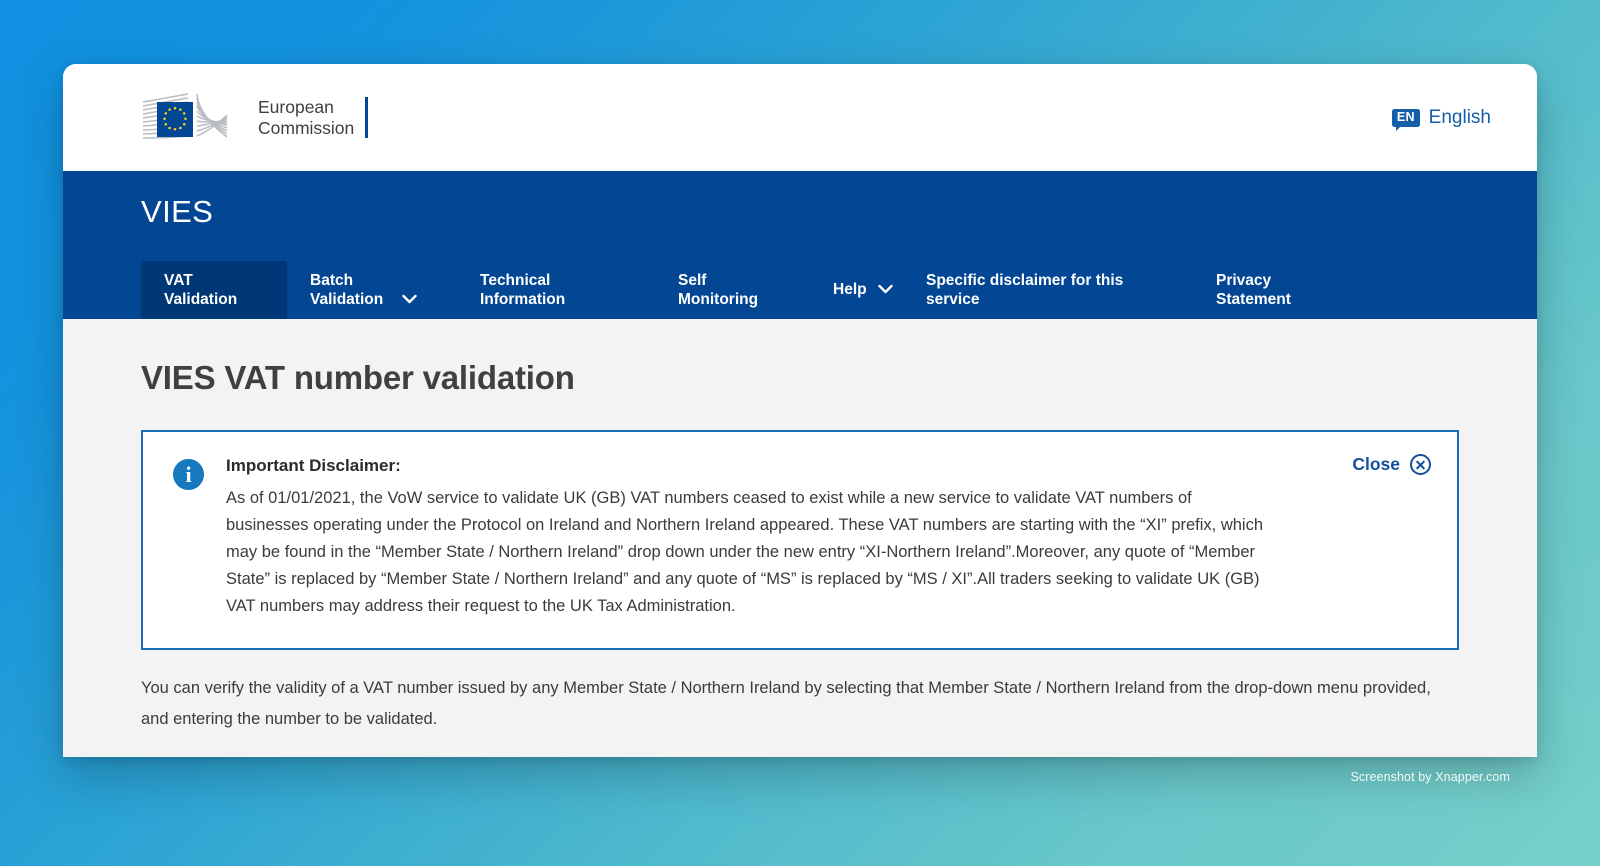 This screenshot has height=866, width=1600. What do you see at coordinates (347, 289) in the screenshot?
I see `nav-item-label: Batch Validation` at bounding box center [347, 289].